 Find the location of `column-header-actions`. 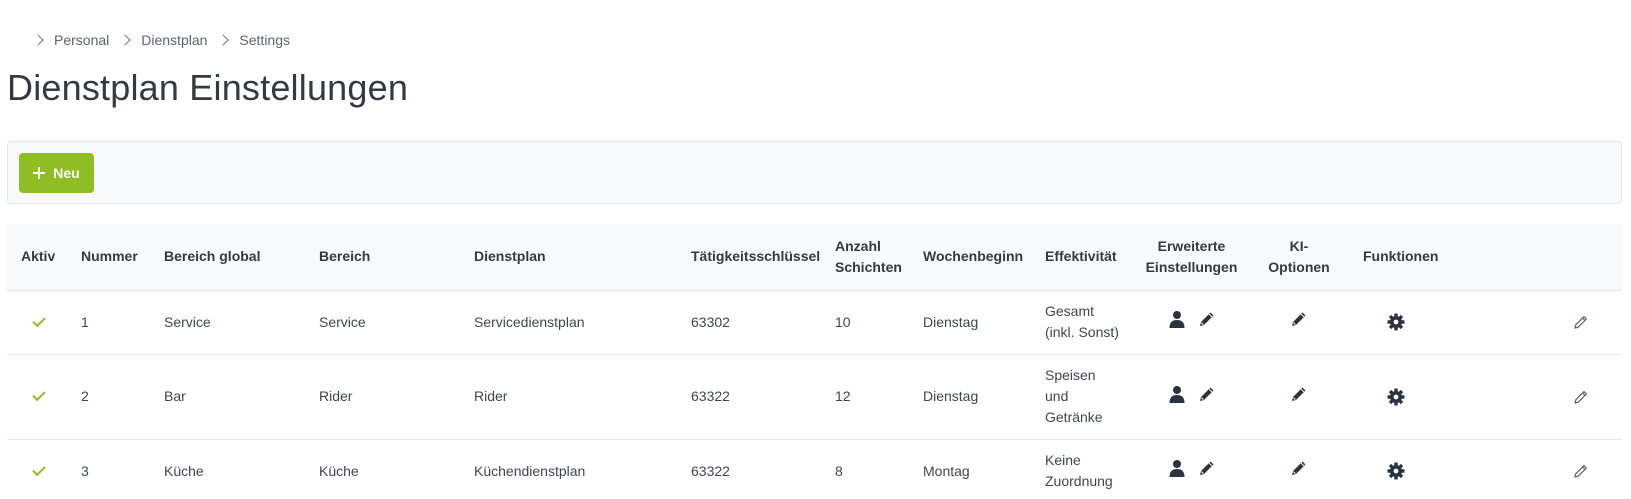

column-header-actions is located at coordinates (1530, 257).